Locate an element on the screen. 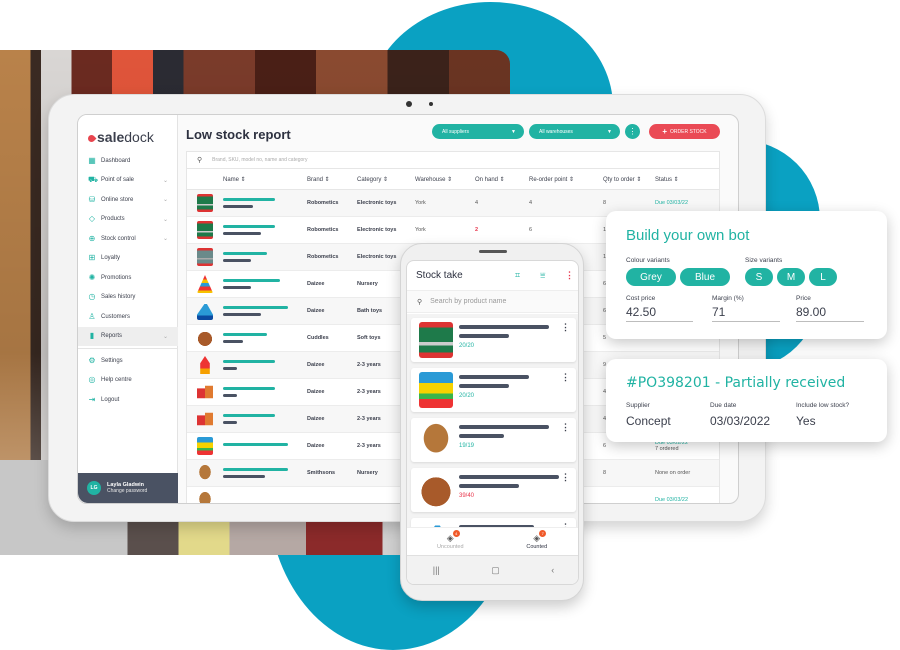  sidebar-item-dashboard: ▦ Dashboard is located at coordinates (128, 161).